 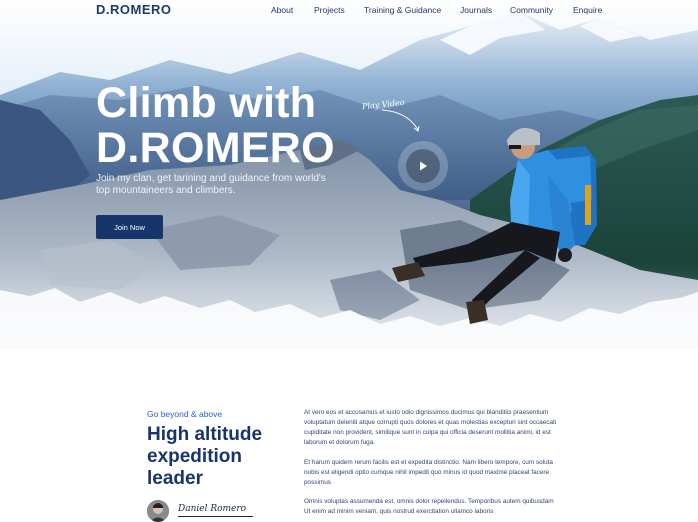 What do you see at coordinates (587, 10) in the screenshot?
I see `nav-item-enquire: Enquire` at bounding box center [587, 10].